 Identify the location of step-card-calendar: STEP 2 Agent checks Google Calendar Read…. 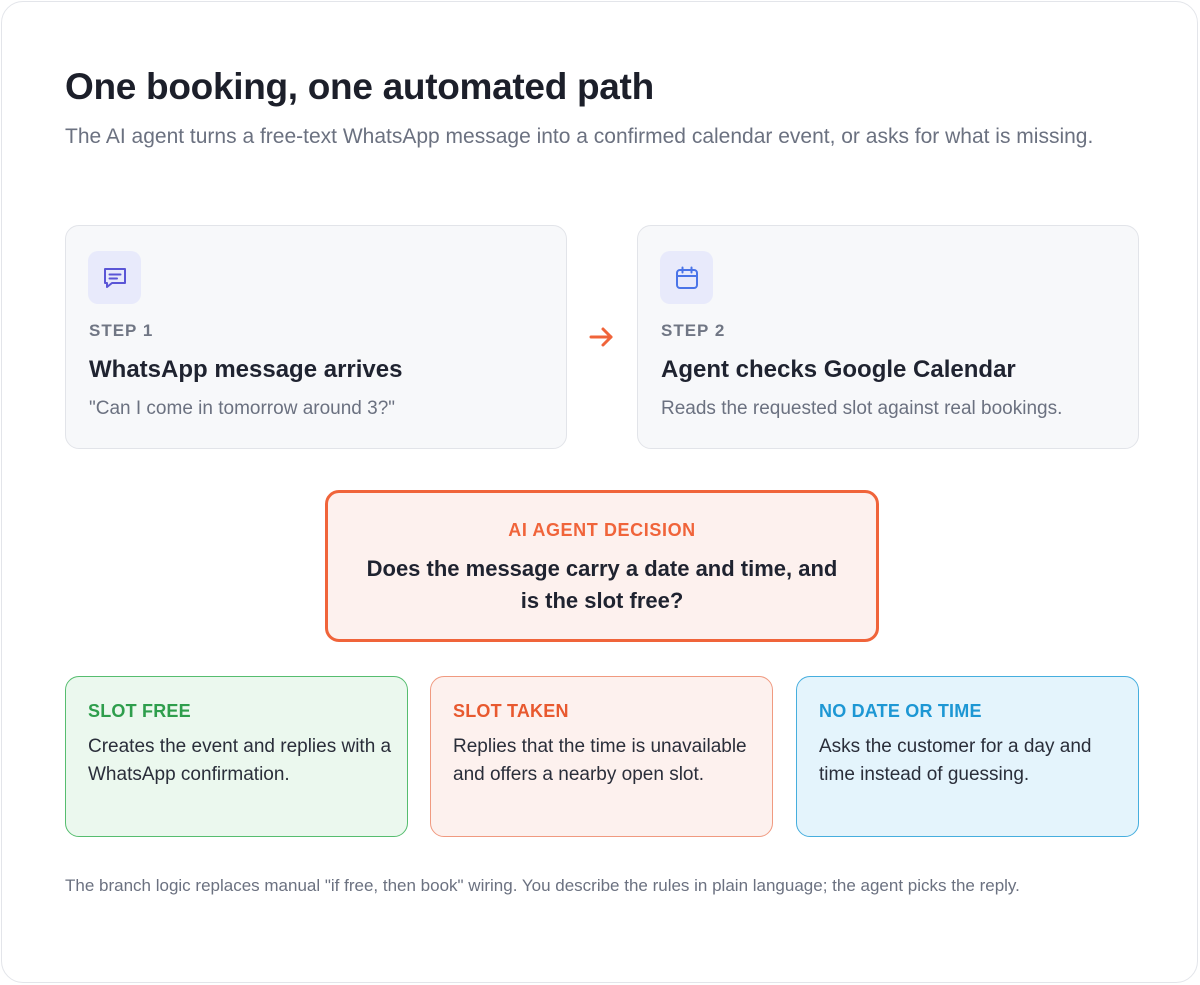
(888, 337).